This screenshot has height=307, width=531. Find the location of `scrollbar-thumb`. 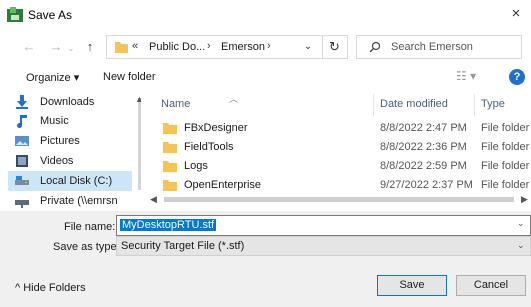

scrollbar-thumb is located at coordinates (339, 199).